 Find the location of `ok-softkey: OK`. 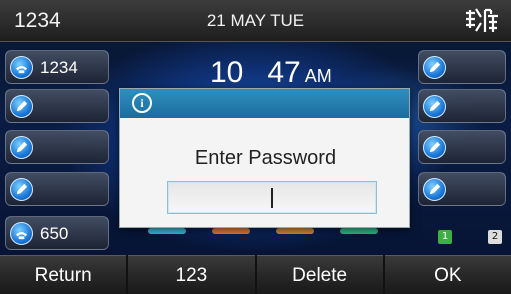

ok-softkey: OK is located at coordinates (447, 274).